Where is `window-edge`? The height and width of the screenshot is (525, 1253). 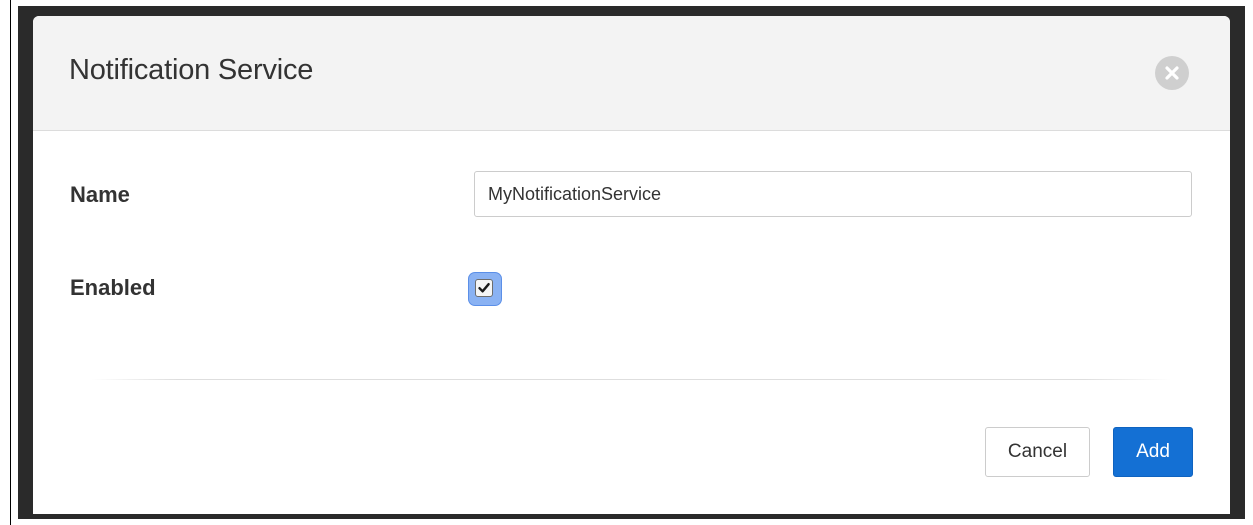
window-edge is located at coordinates (10, 262).